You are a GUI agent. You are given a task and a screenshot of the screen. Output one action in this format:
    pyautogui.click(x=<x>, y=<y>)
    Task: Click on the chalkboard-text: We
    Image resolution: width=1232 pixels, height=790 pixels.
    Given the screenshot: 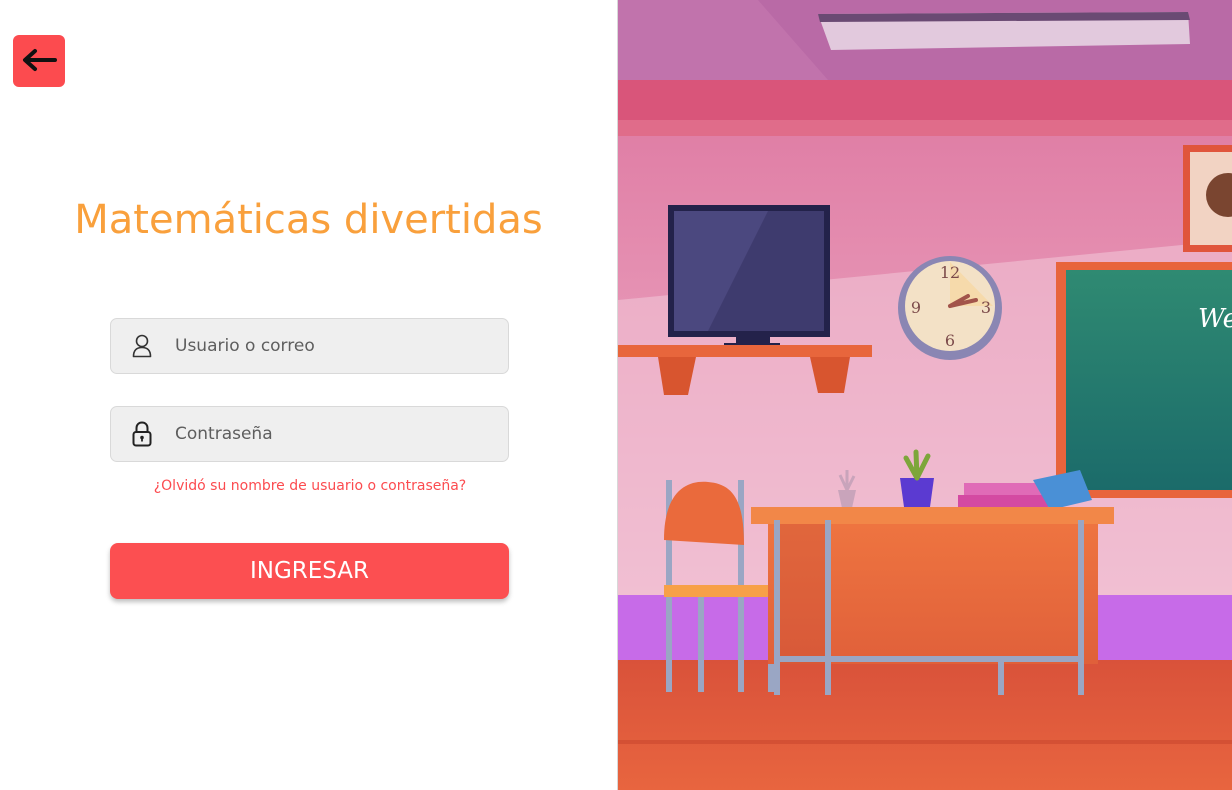 What is the action you would take?
    pyautogui.click(x=1215, y=319)
    